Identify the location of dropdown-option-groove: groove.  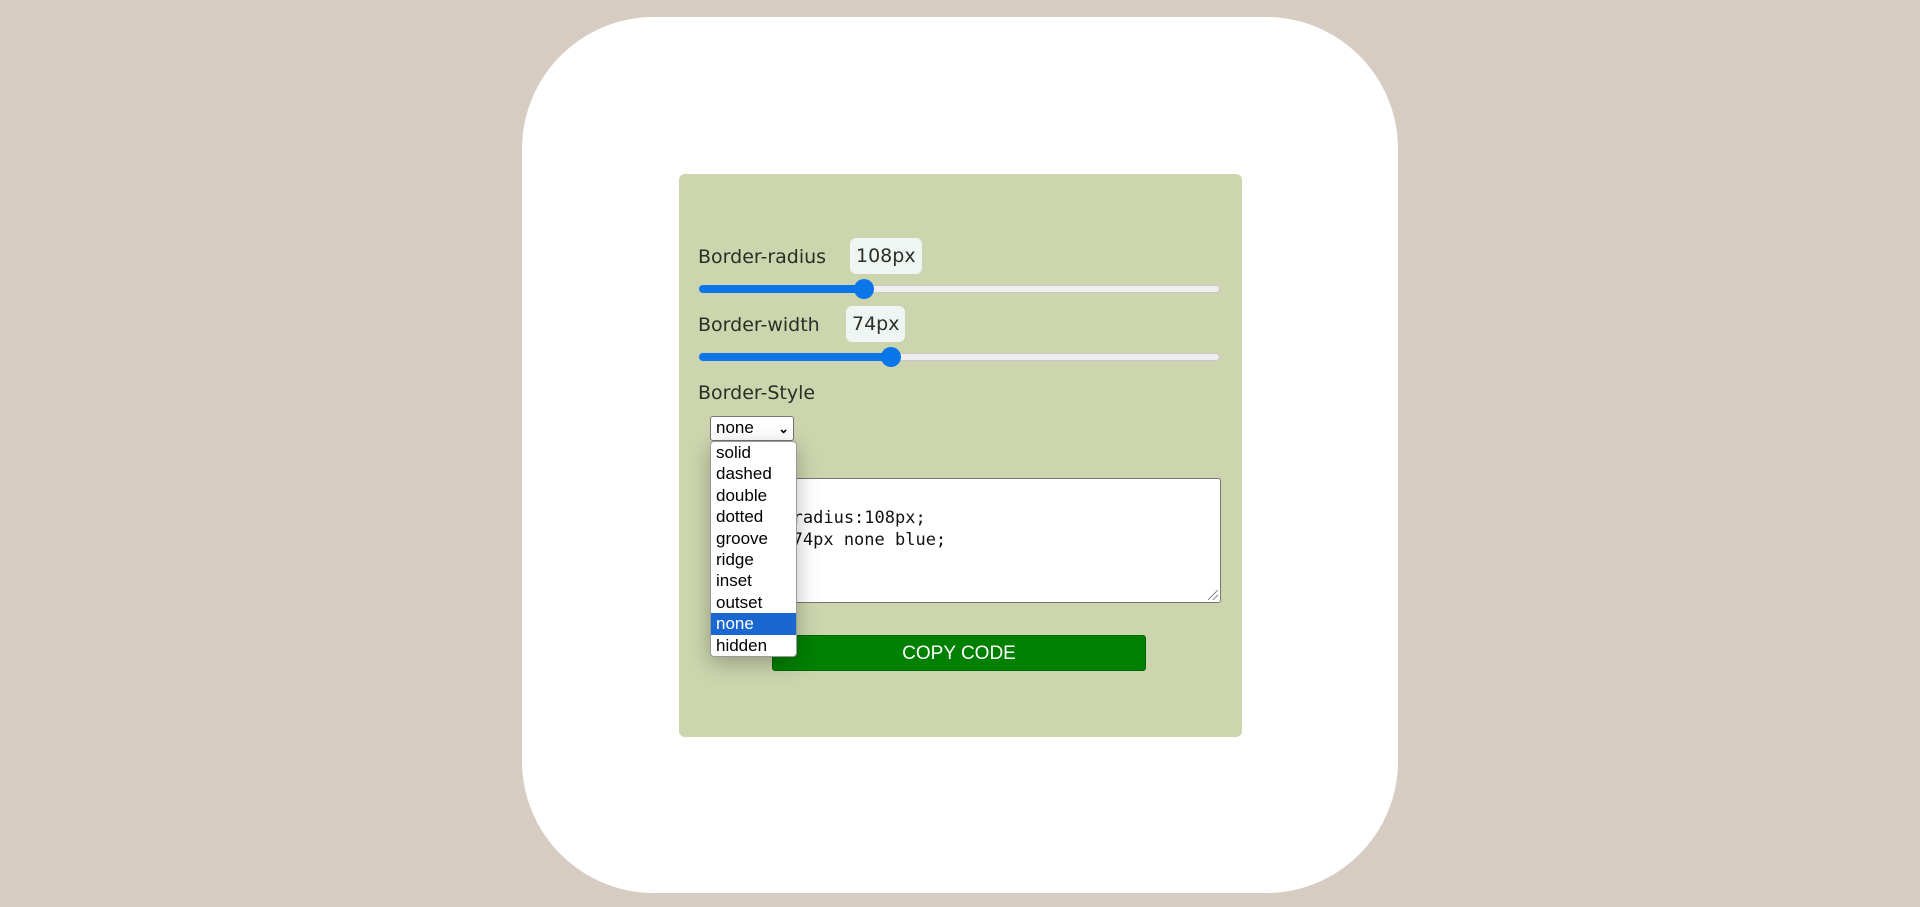
(753, 538).